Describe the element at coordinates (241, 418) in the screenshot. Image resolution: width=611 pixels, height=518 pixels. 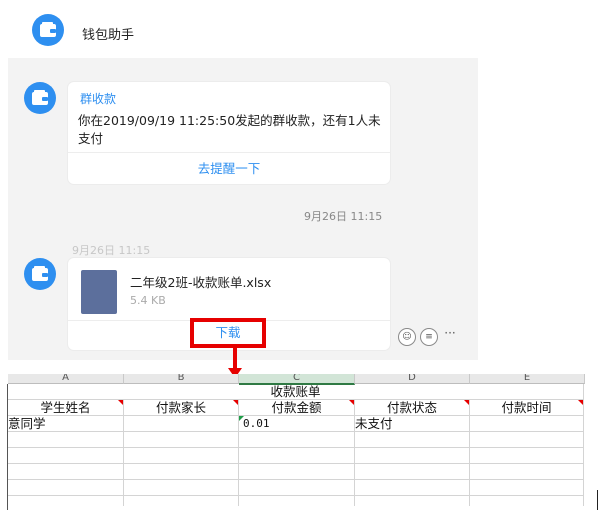
I see `number-as-text-marker` at that location.